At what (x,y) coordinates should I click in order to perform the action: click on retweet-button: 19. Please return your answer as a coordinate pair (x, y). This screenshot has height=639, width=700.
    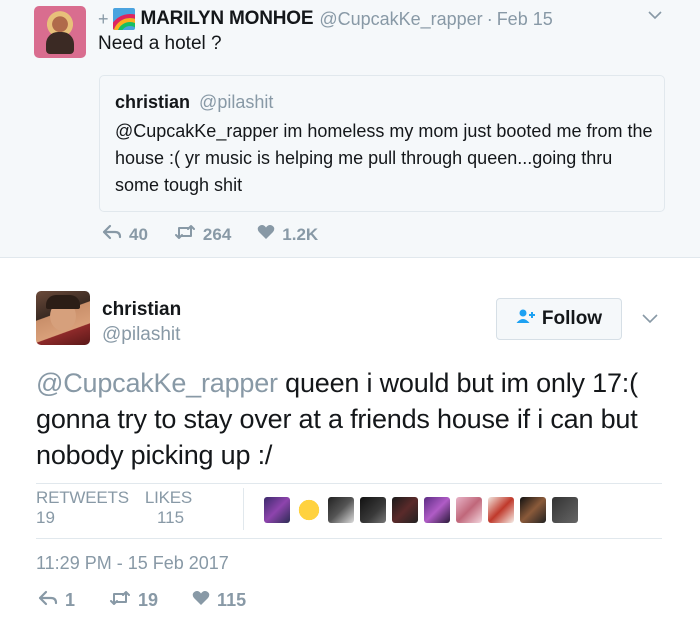
    Looking at the image, I should click on (133, 600).